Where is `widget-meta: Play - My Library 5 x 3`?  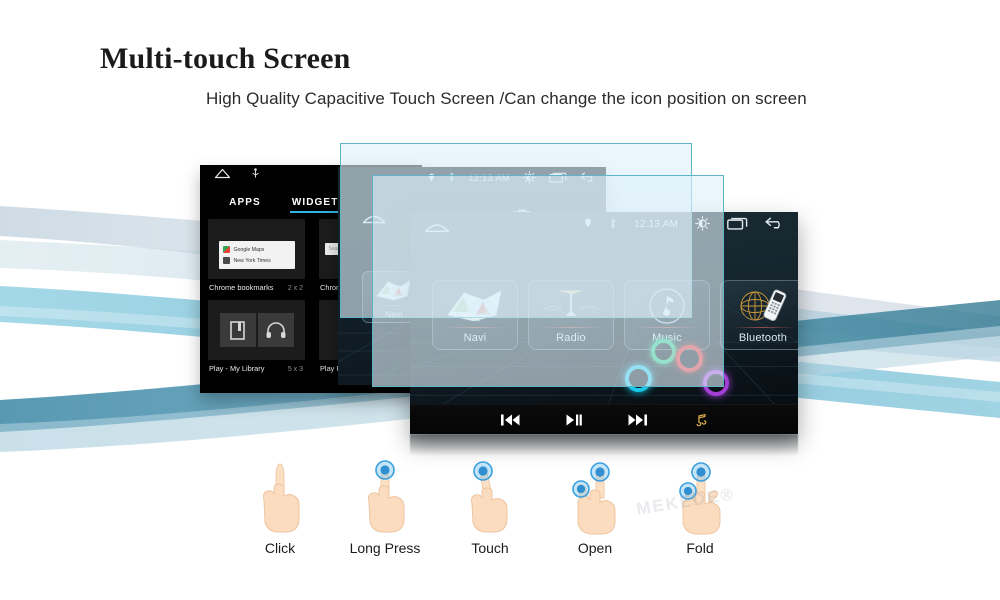
widget-meta: Play - My Library 5 x 3 is located at coordinates (256, 369).